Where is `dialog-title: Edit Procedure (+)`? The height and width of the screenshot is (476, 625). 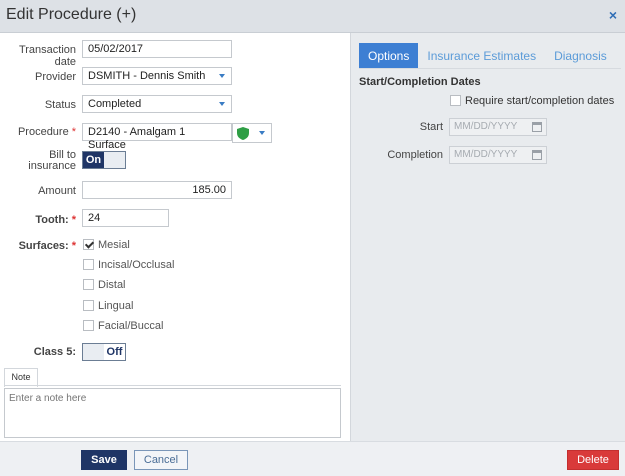
dialog-title: Edit Procedure (+) is located at coordinates (71, 14).